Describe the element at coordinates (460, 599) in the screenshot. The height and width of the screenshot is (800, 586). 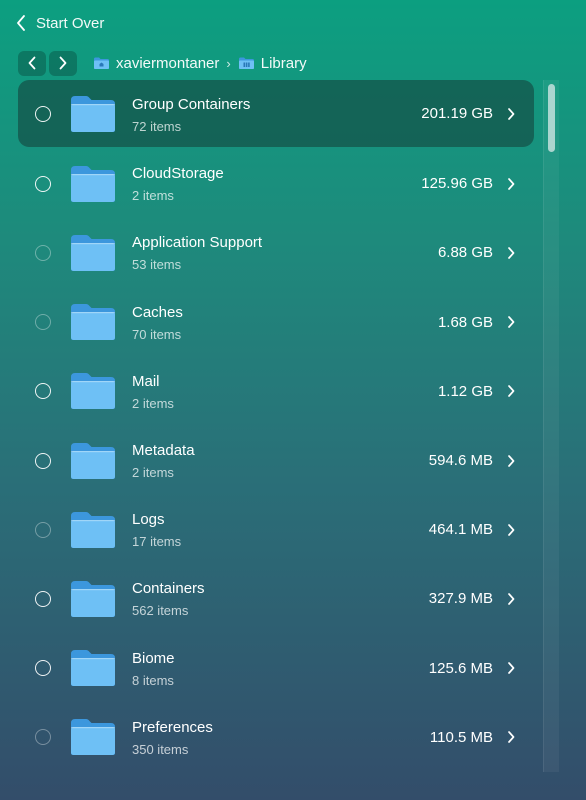
I see `folder-size: 327.9 MB` at that location.